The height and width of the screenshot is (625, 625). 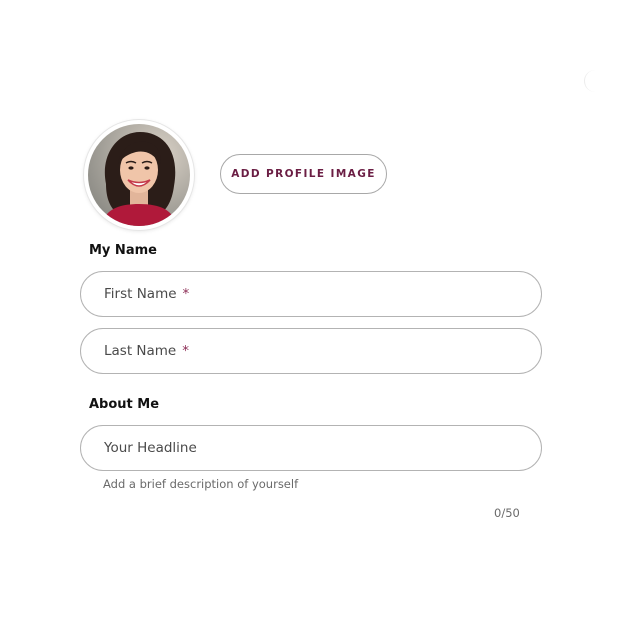 I want to click on about-me-heading: About Me, so click(x=124, y=404).